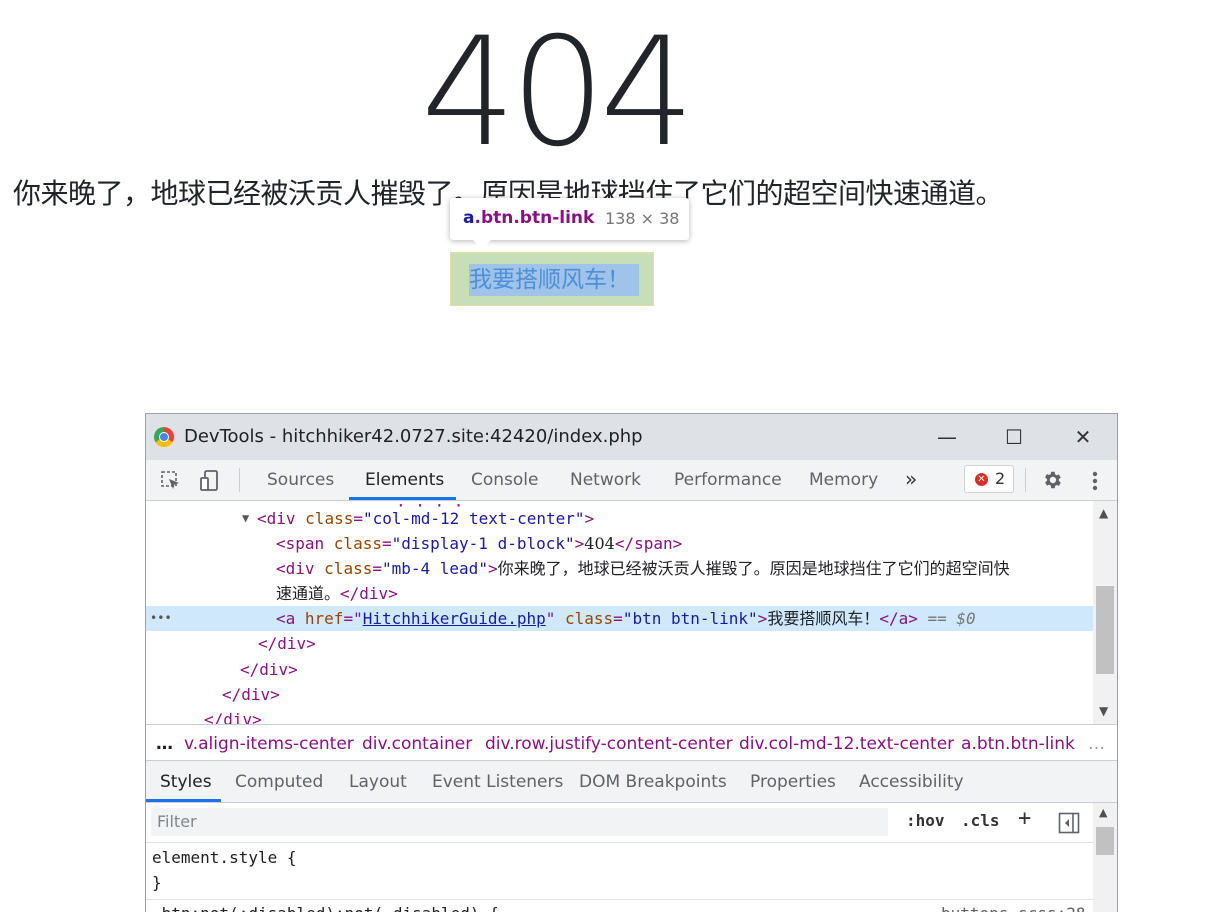  Describe the element at coordinates (989, 479) in the screenshot. I see `error-badge: ✕ 2` at that location.